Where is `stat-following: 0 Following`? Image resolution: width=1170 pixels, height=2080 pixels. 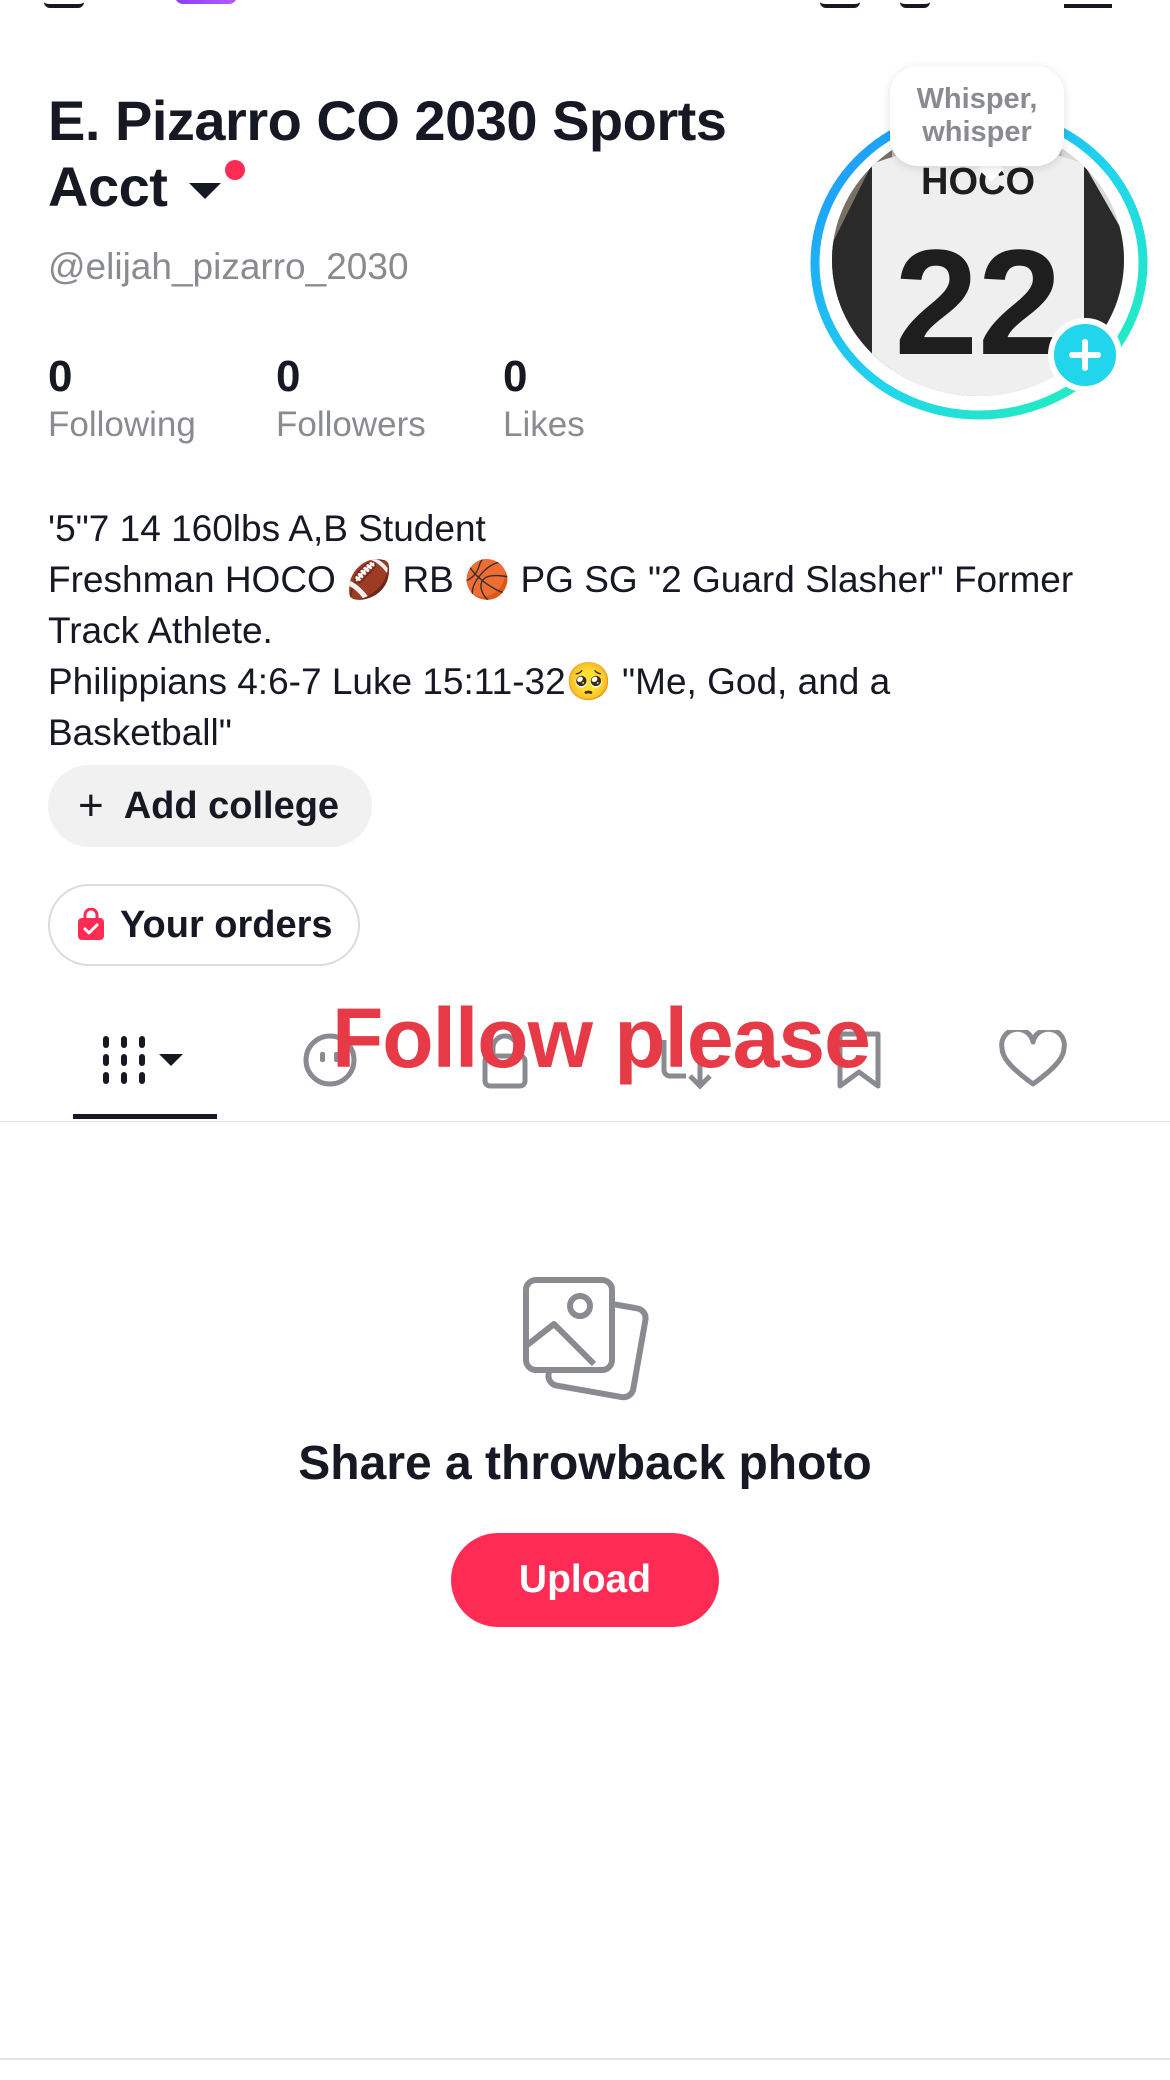
stat-following: 0 Following is located at coordinates (122, 400).